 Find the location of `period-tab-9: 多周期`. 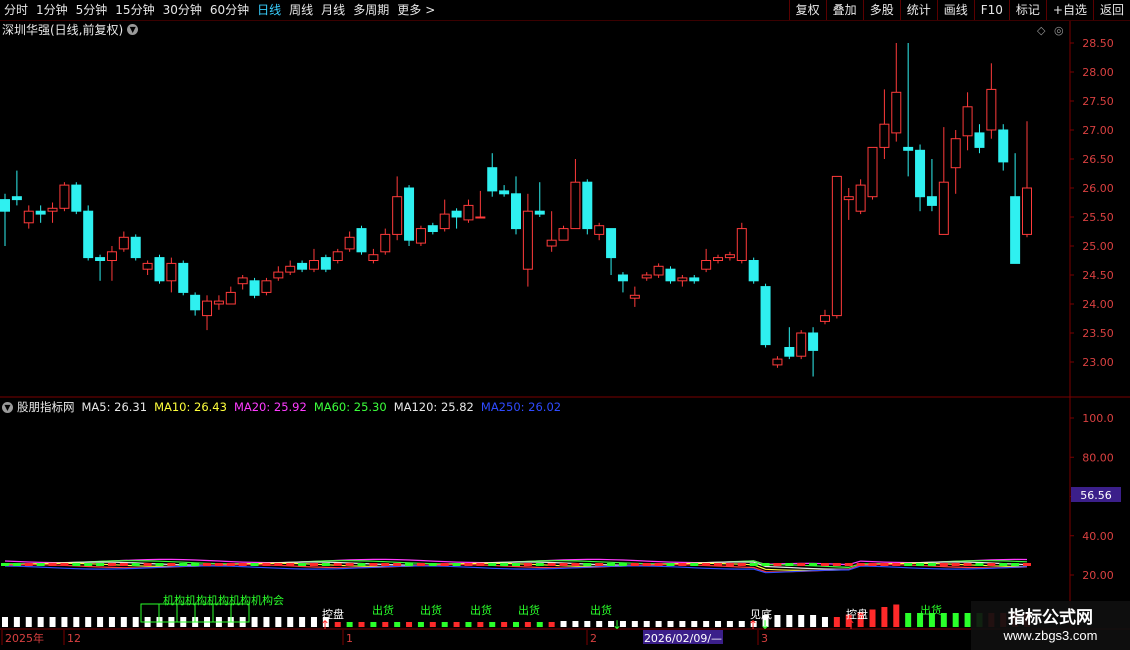

period-tab-9: 多周期 is located at coordinates (371, 10).